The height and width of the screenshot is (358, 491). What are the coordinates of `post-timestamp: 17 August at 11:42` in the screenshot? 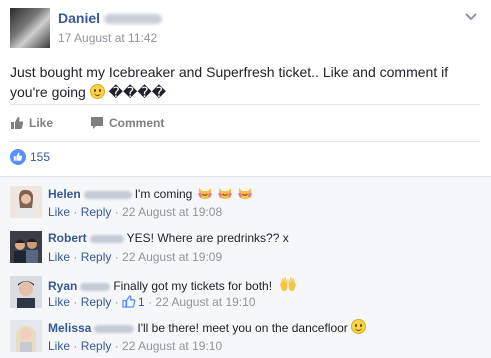 It's located at (107, 38).